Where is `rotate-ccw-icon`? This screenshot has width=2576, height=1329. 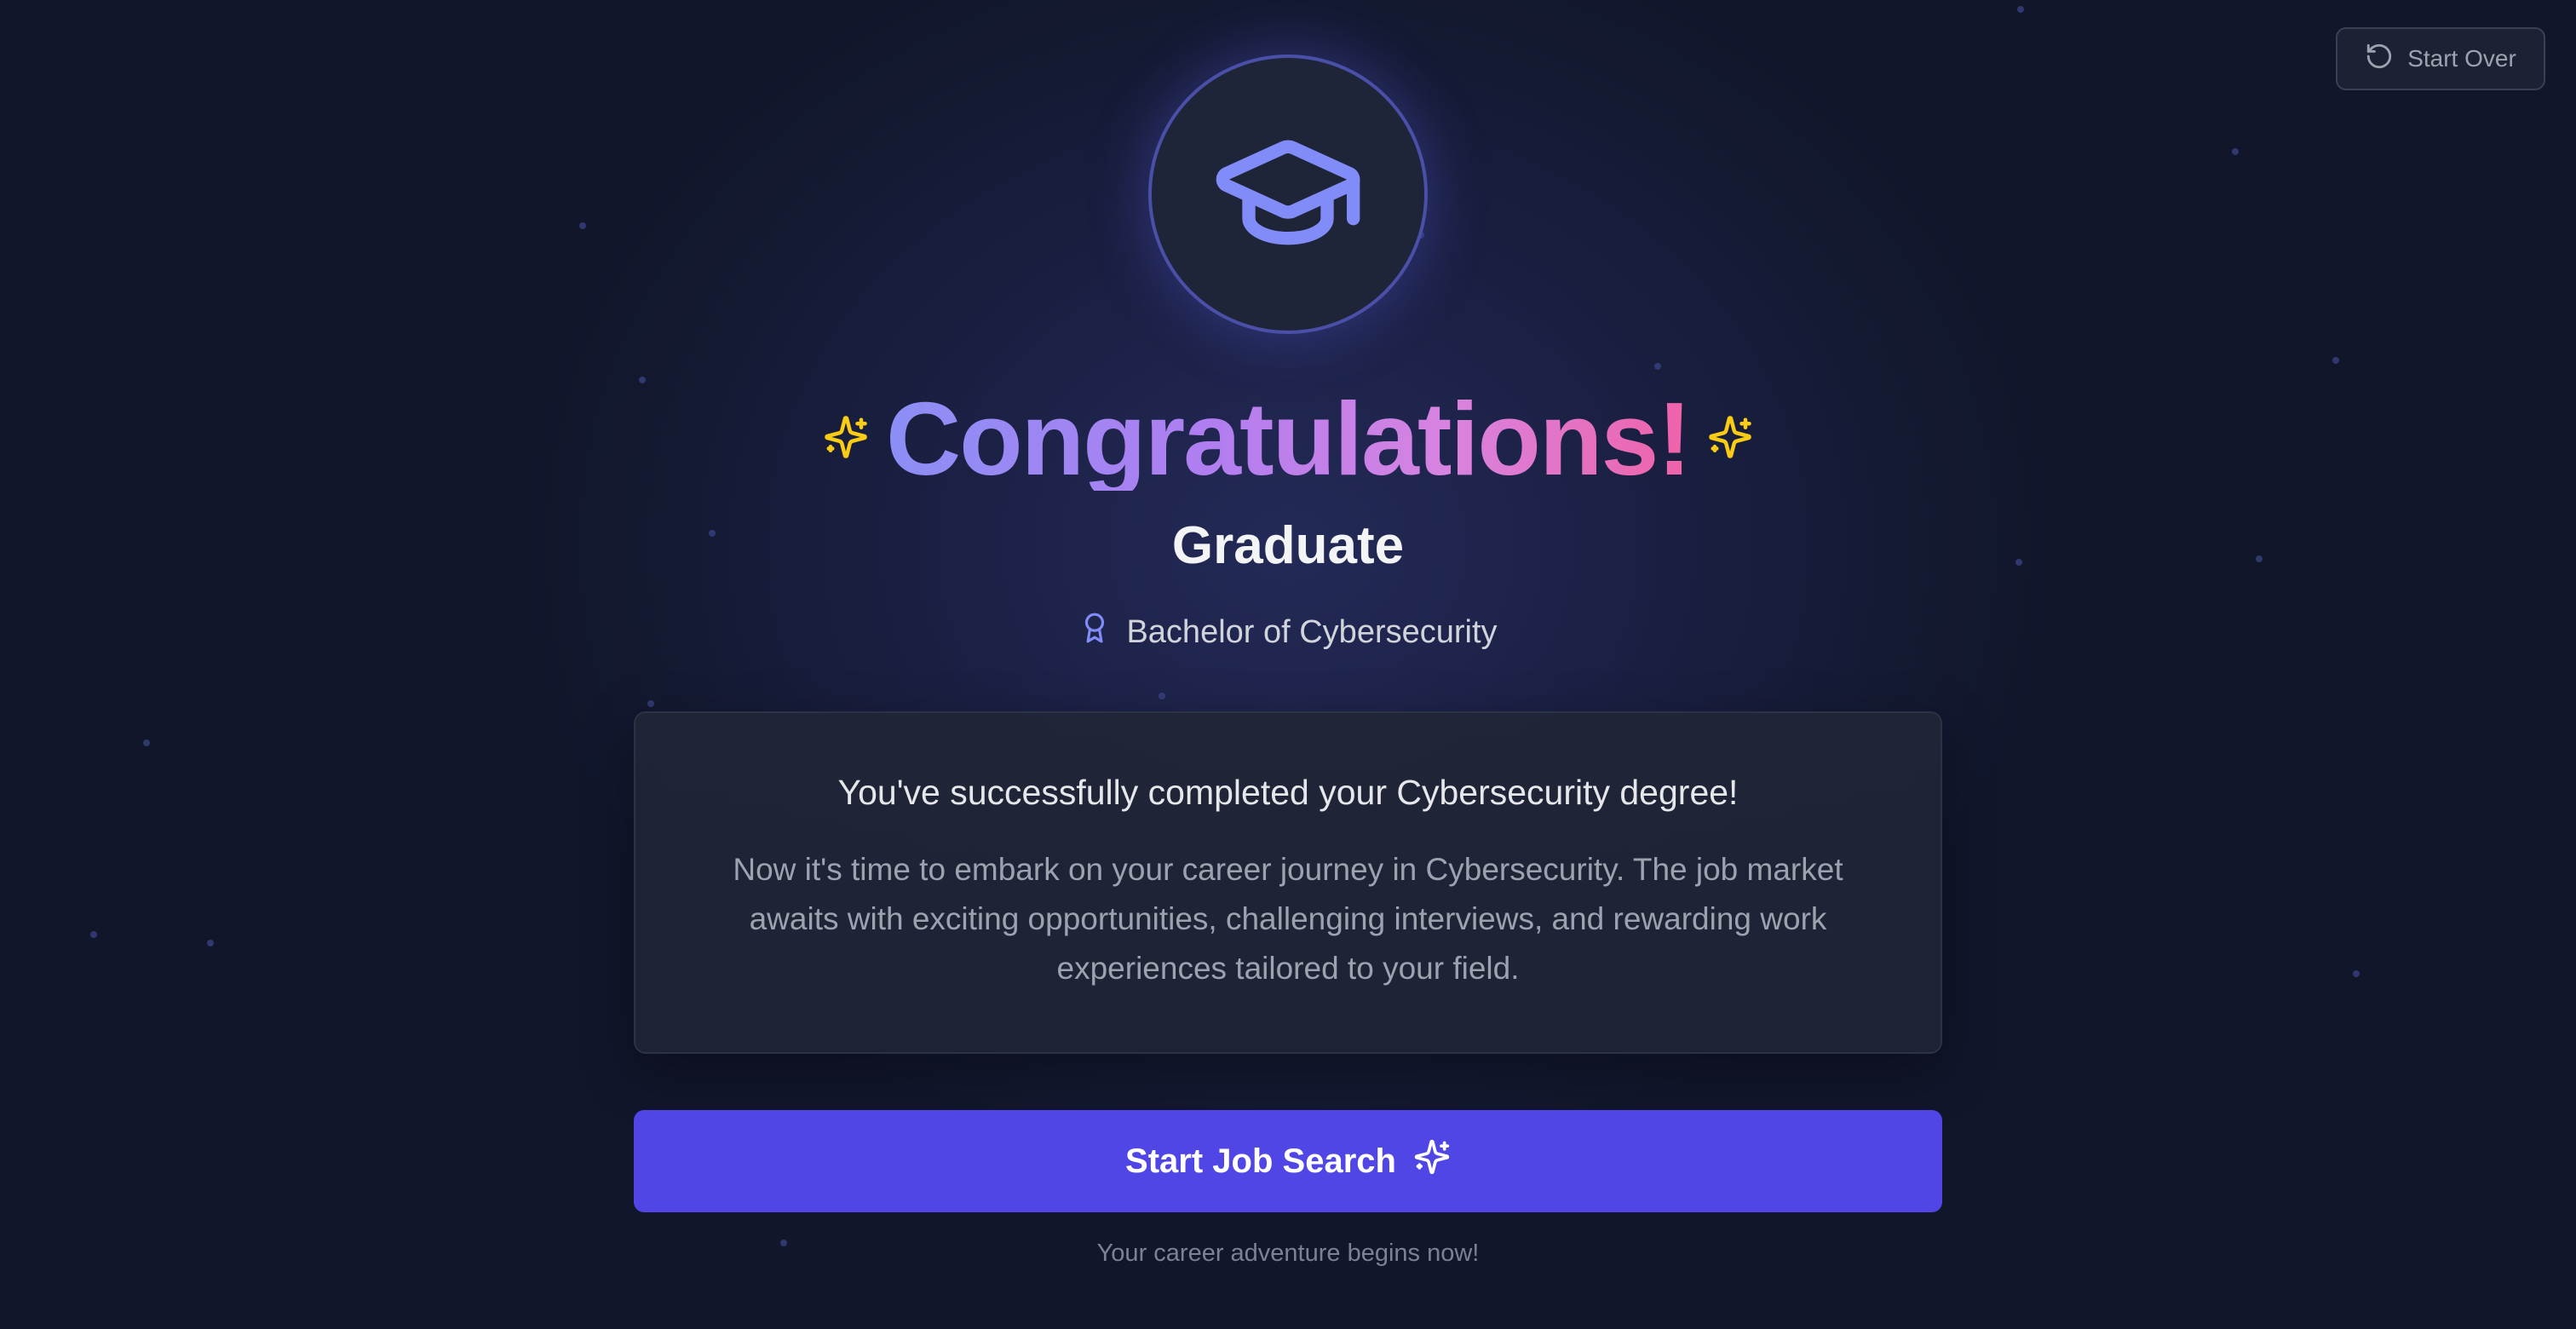
rotate-ccw-icon is located at coordinates (2379, 60).